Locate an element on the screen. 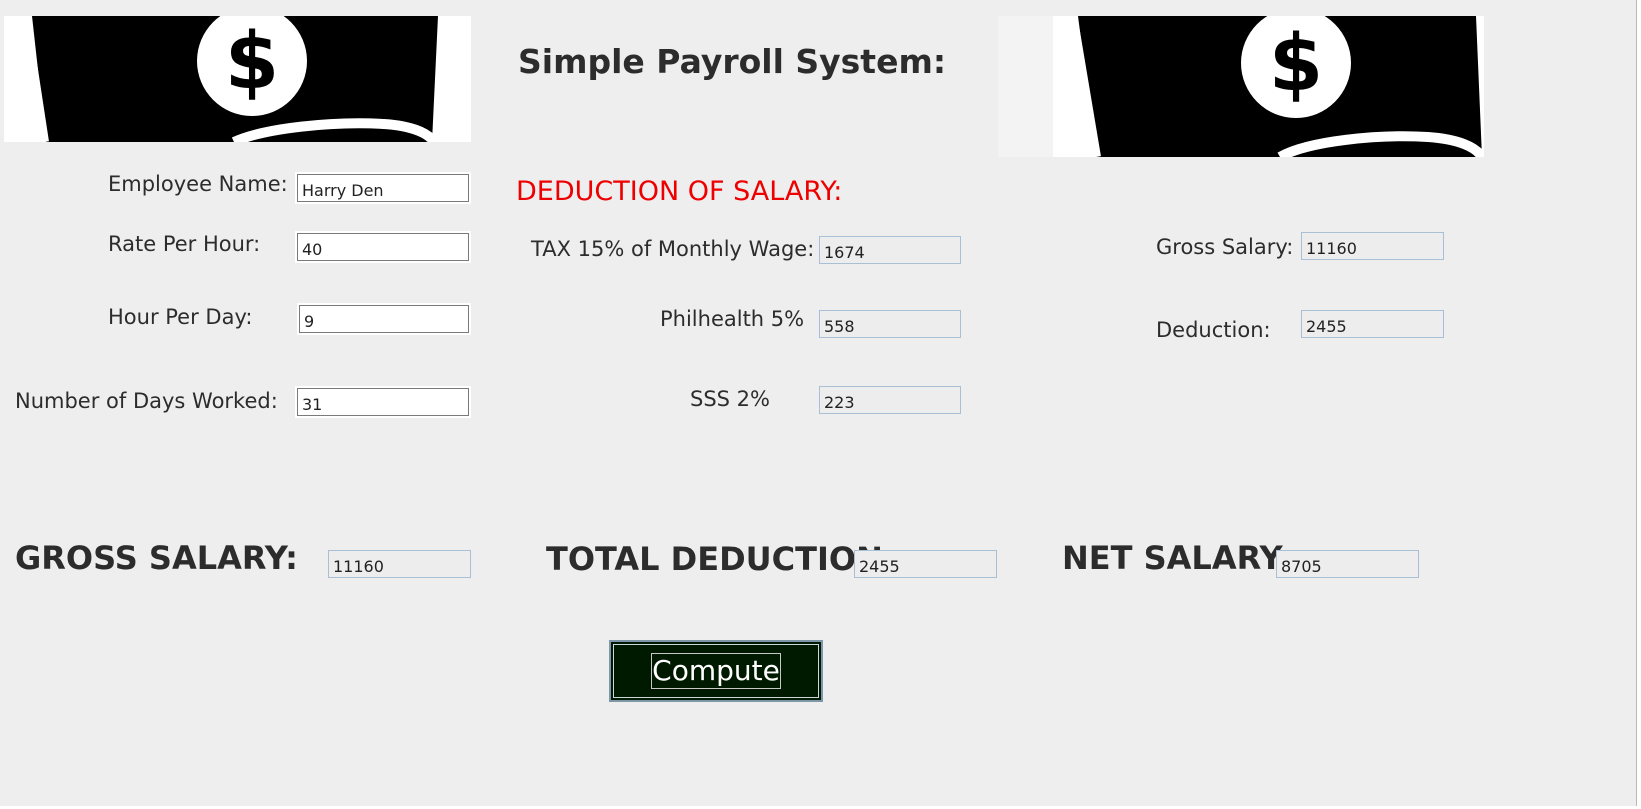 This screenshot has height=809, width=1641. deduction-label: Deduction: is located at coordinates (1213, 330).